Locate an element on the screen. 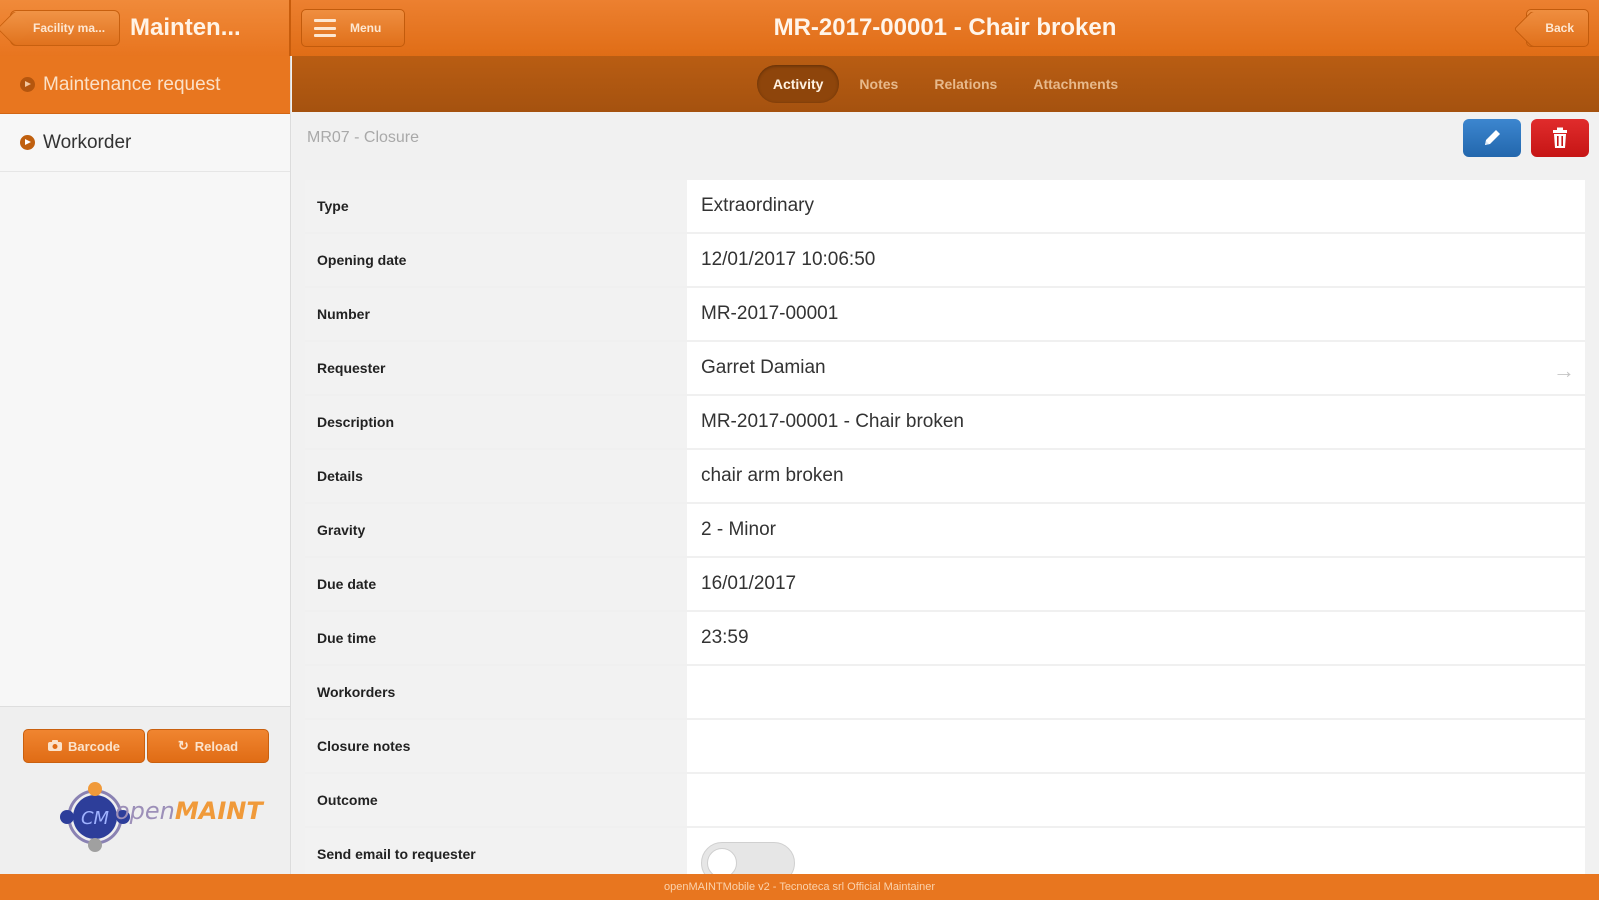 This screenshot has width=1599, height=900. field-value: 2 - Minor is located at coordinates (738, 529).